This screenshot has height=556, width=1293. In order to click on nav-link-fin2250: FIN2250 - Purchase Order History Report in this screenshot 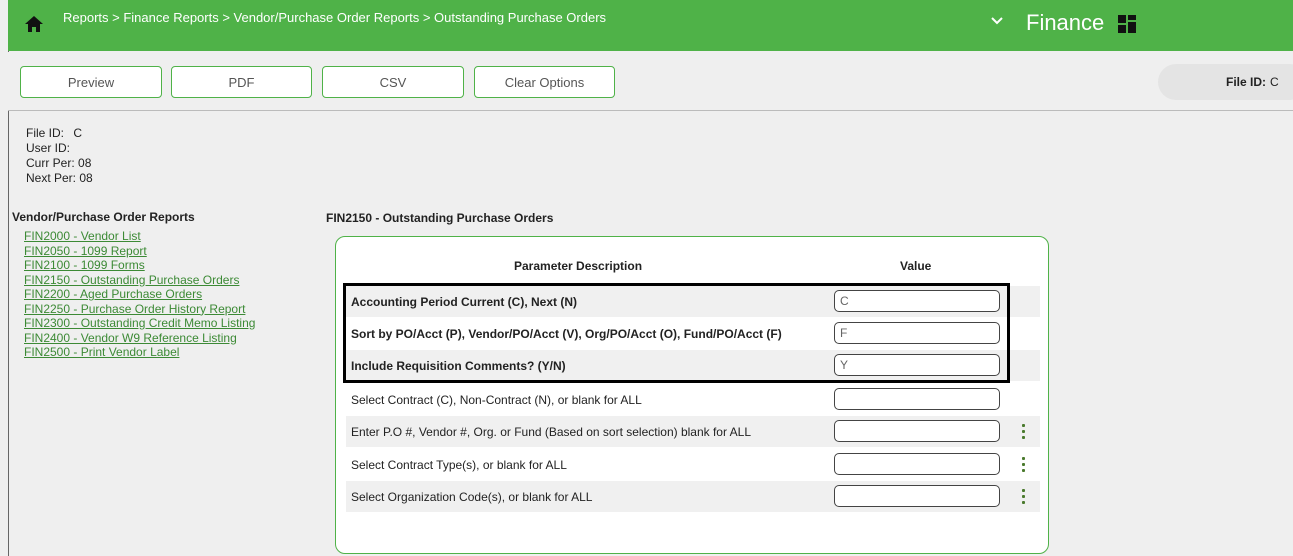, I will do `click(139, 309)`.